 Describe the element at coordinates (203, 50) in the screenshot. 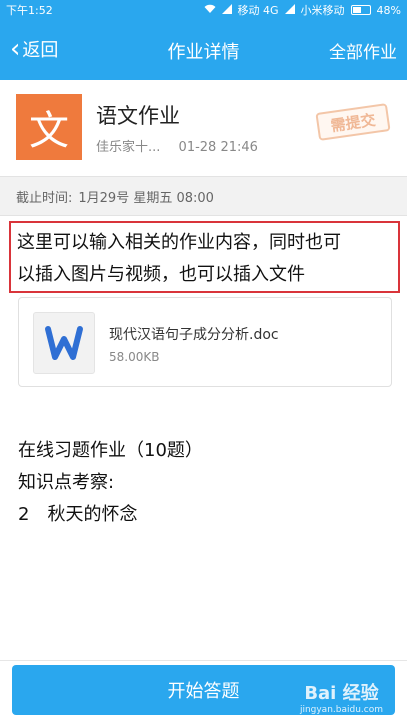

I see `nav-bar: ‹ 返回 作业详情 全部作业` at that location.